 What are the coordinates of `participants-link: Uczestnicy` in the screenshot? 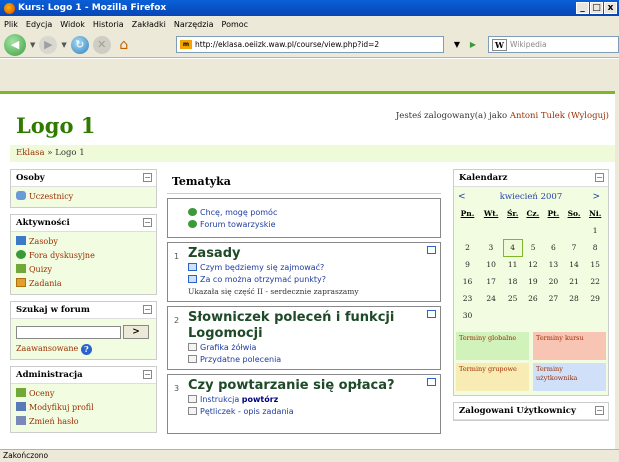 It's located at (83, 197).